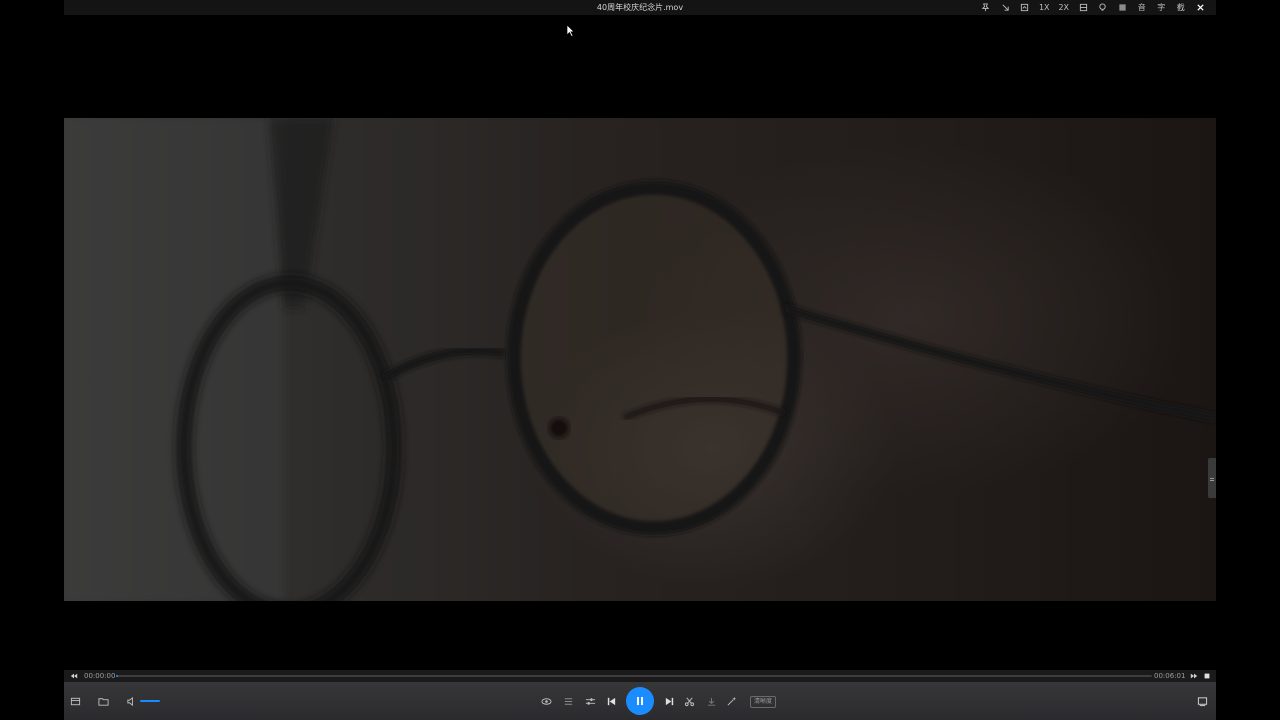 Image resolution: width=1280 pixels, height=720 pixels. I want to click on subtitle-button: 字, so click(1162, 7).